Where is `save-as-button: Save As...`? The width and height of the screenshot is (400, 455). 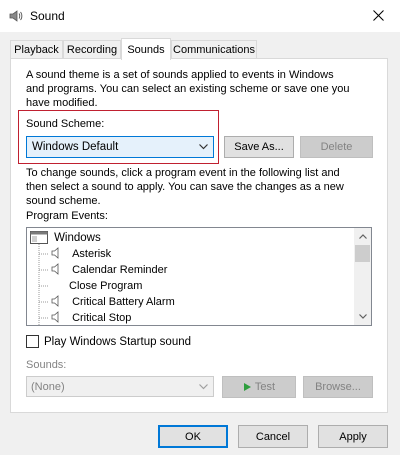
save-as-button: Save As... is located at coordinates (259, 147).